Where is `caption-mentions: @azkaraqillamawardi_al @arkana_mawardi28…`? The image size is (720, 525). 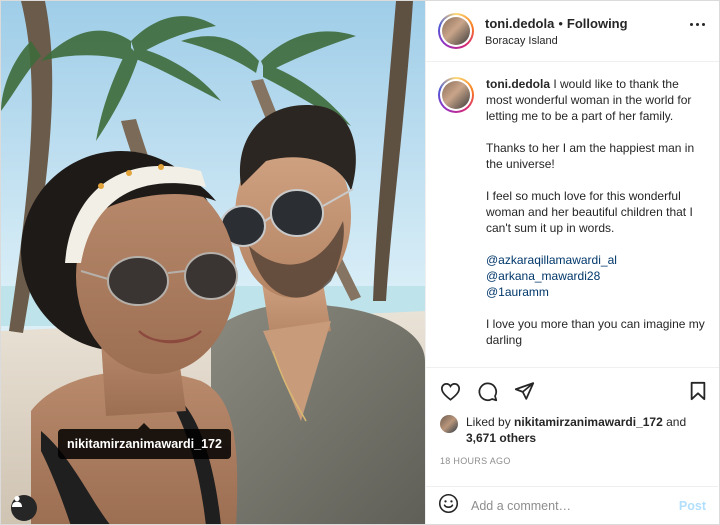
caption-mentions: @azkaraqillamawardi_al @arkana_mawardi28… is located at coordinates (596, 276).